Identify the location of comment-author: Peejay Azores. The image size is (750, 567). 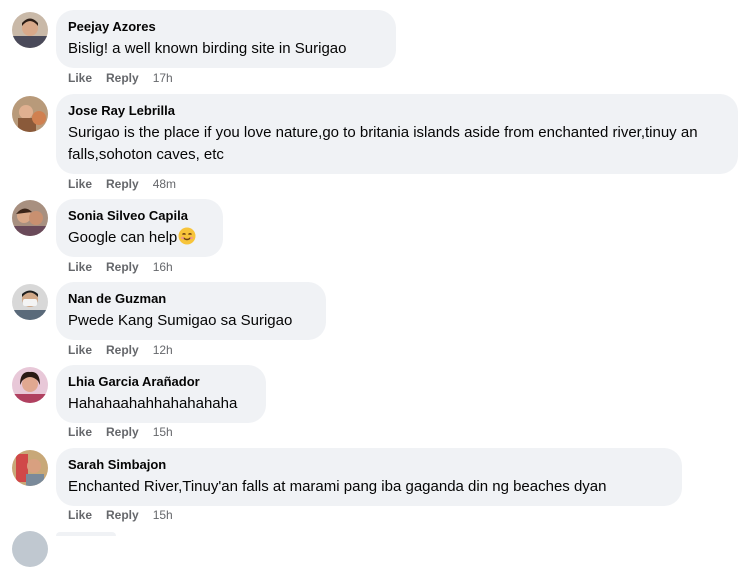
(226, 26).